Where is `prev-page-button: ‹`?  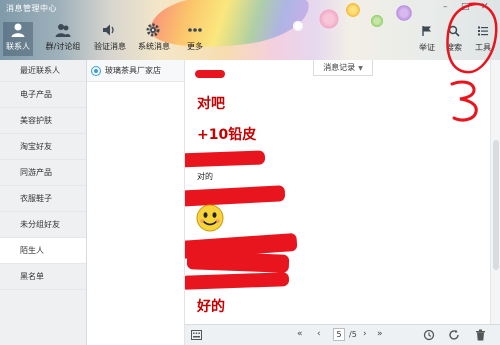
prev-page-button: ‹ is located at coordinates (319, 334).